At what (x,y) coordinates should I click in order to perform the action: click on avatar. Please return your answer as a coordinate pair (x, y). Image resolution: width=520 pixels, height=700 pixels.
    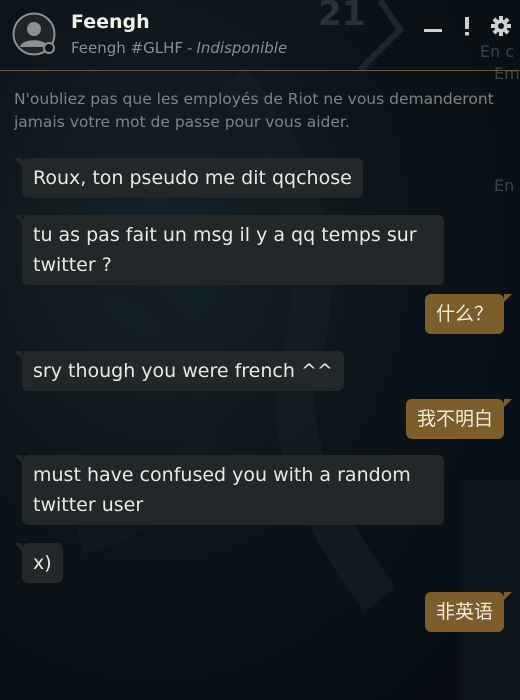
    Looking at the image, I should click on (34, 34).